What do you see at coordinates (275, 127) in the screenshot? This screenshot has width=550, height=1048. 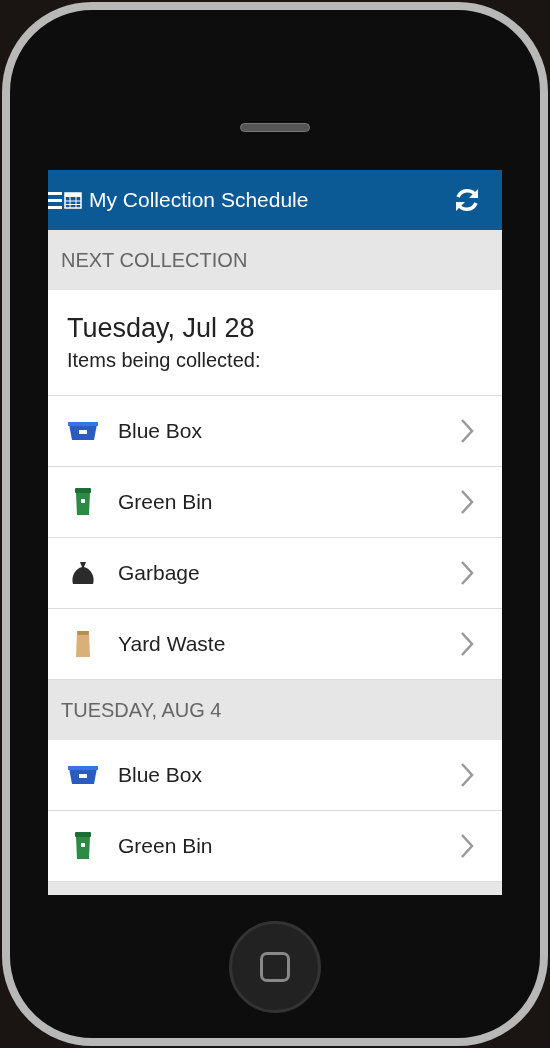 I see `speaker-grille` at bounding box center [275, 127].